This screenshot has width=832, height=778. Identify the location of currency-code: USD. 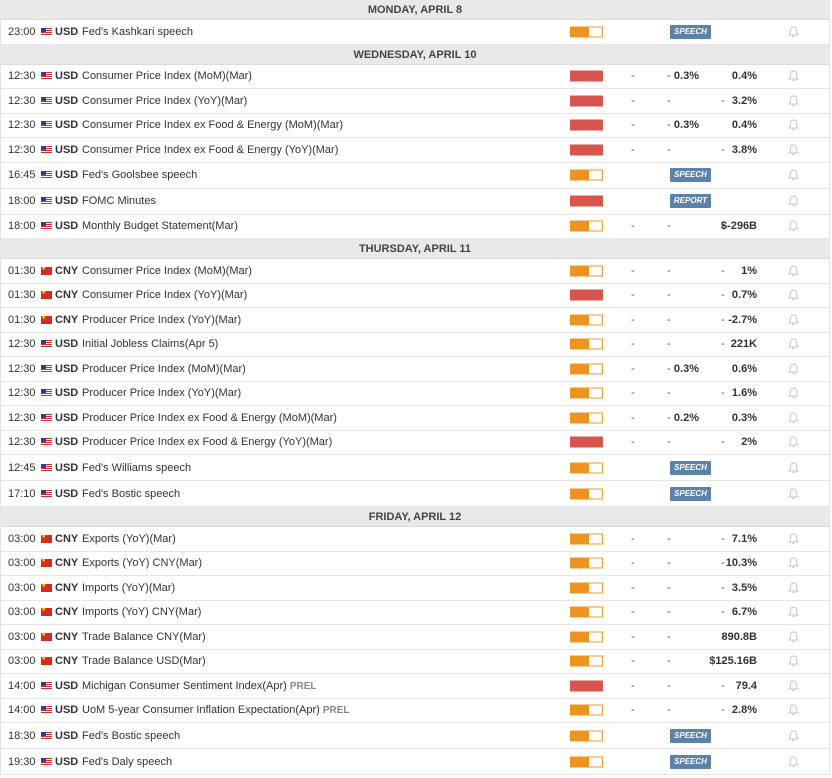
(67, 393).